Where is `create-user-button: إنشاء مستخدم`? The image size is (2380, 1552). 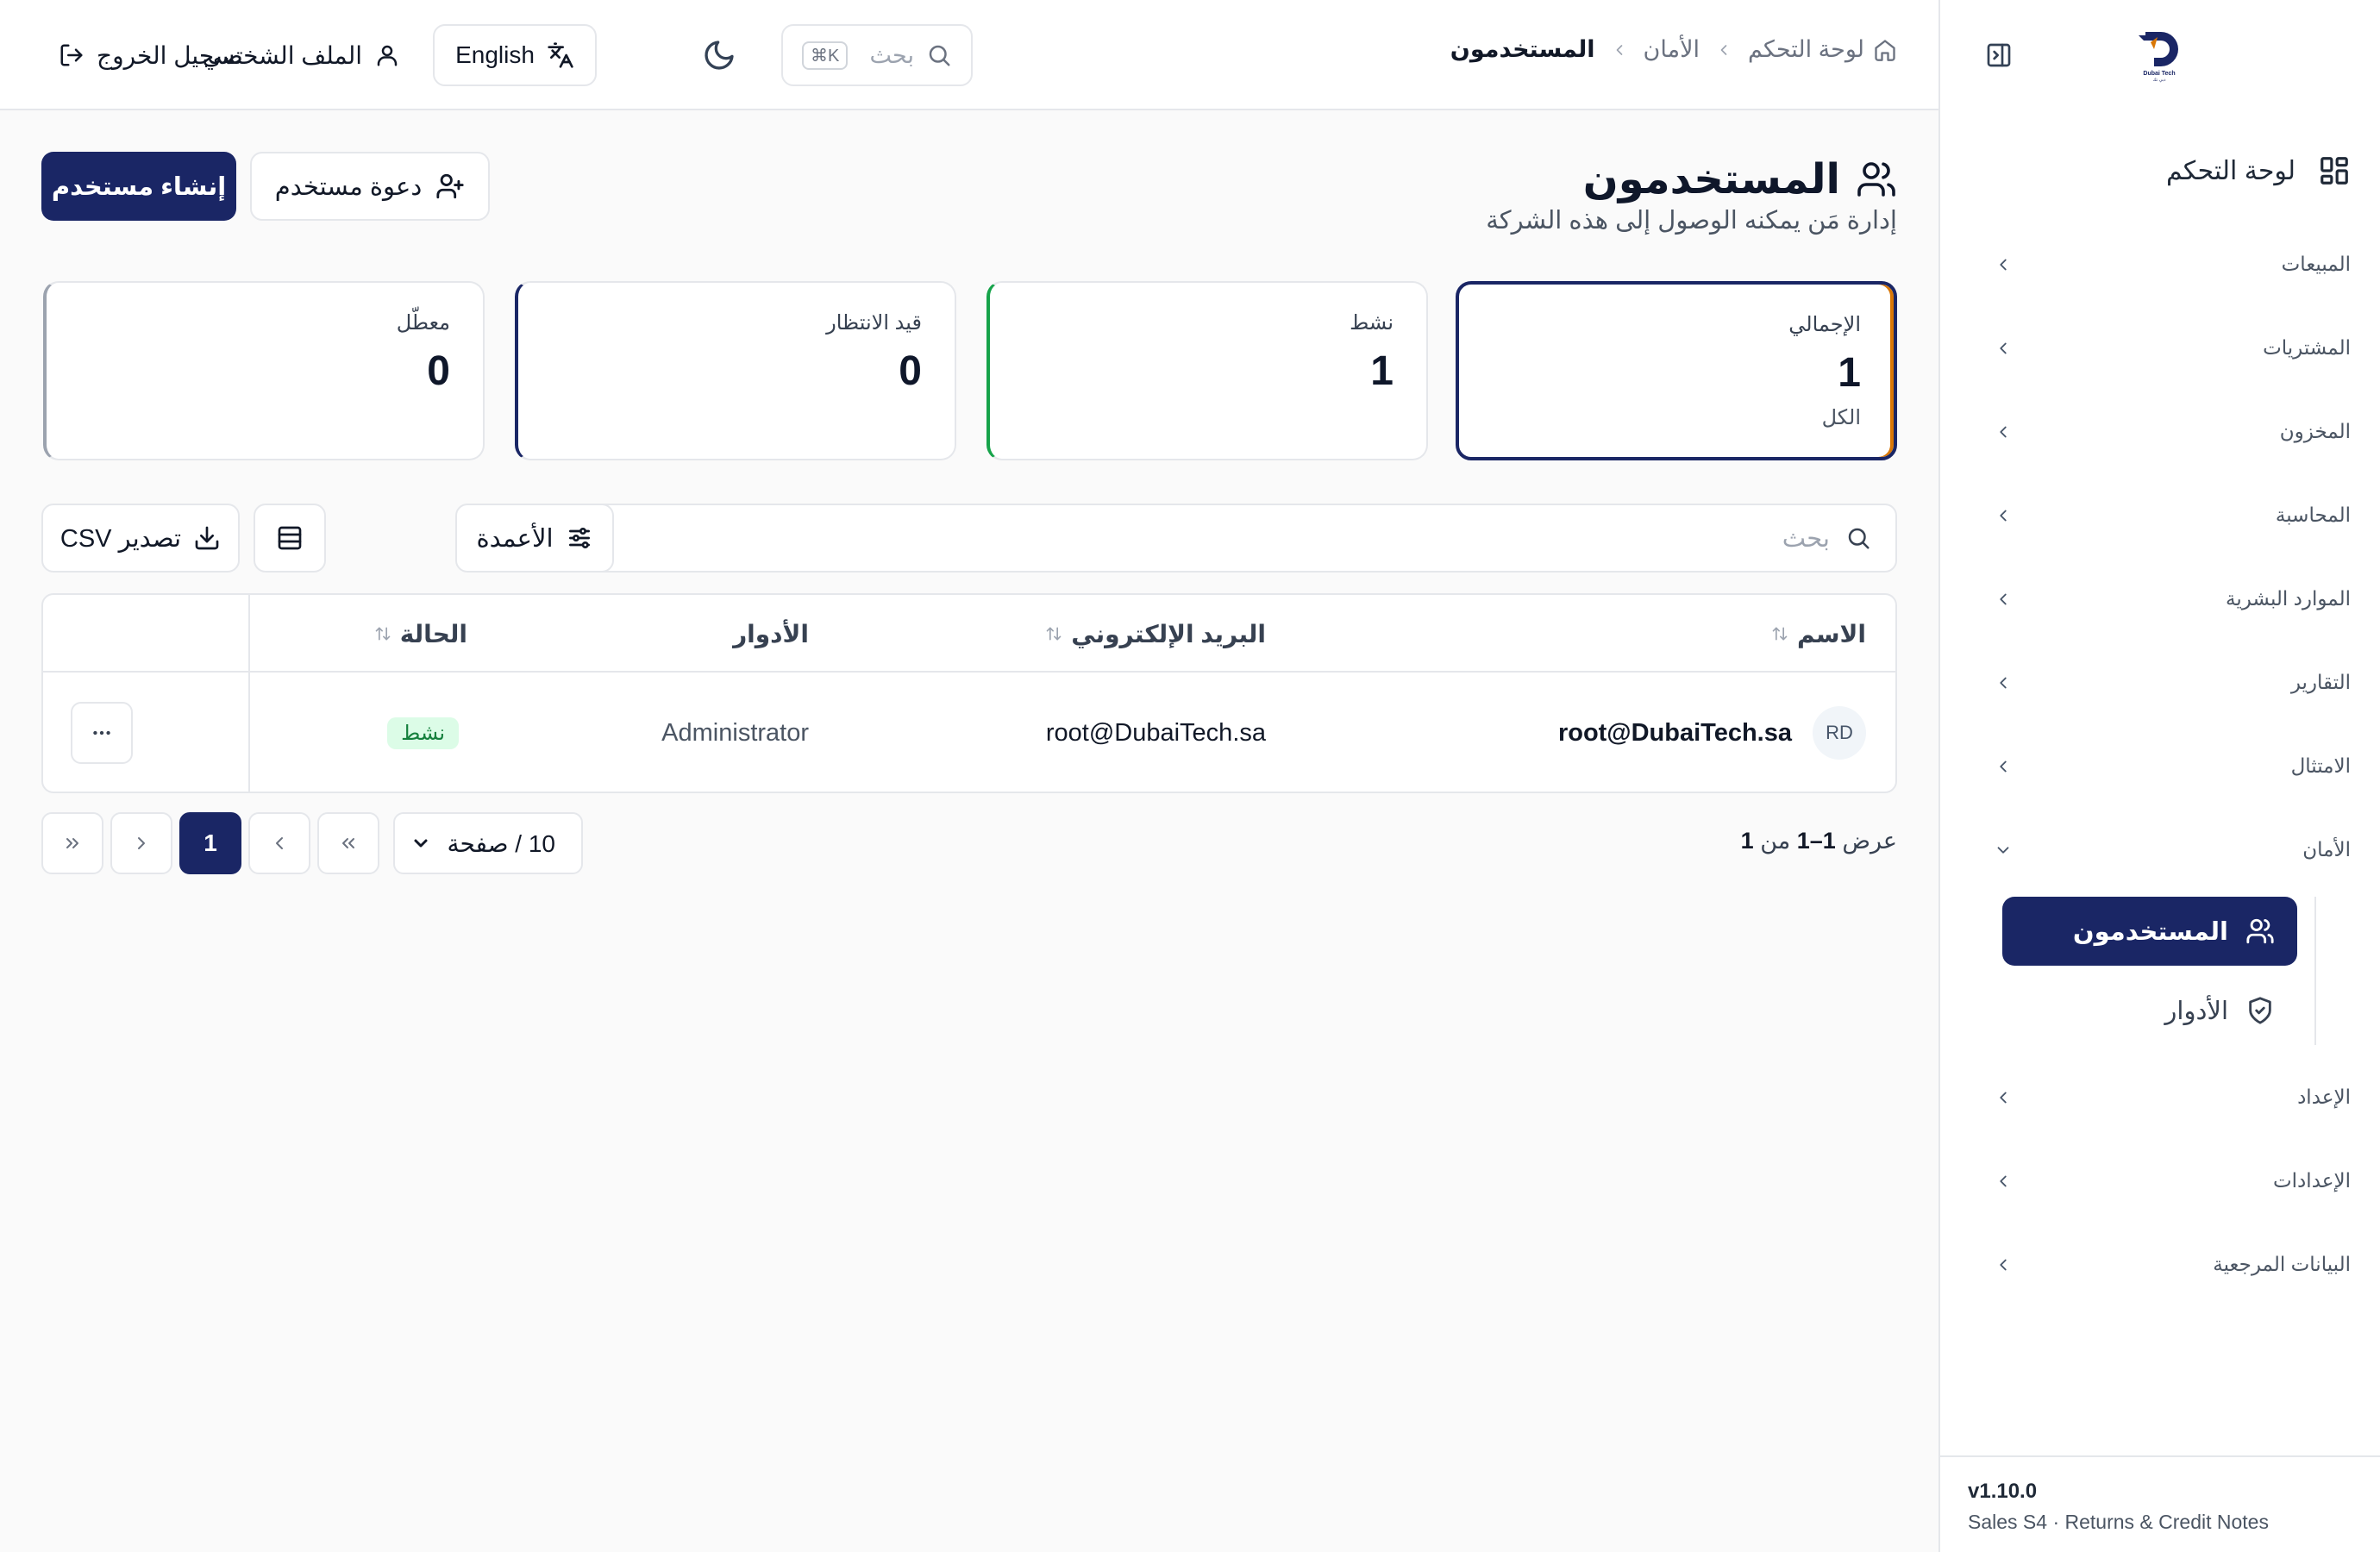
create-user-button: إنشاء مستخدم is located at coordinates (139, 187).